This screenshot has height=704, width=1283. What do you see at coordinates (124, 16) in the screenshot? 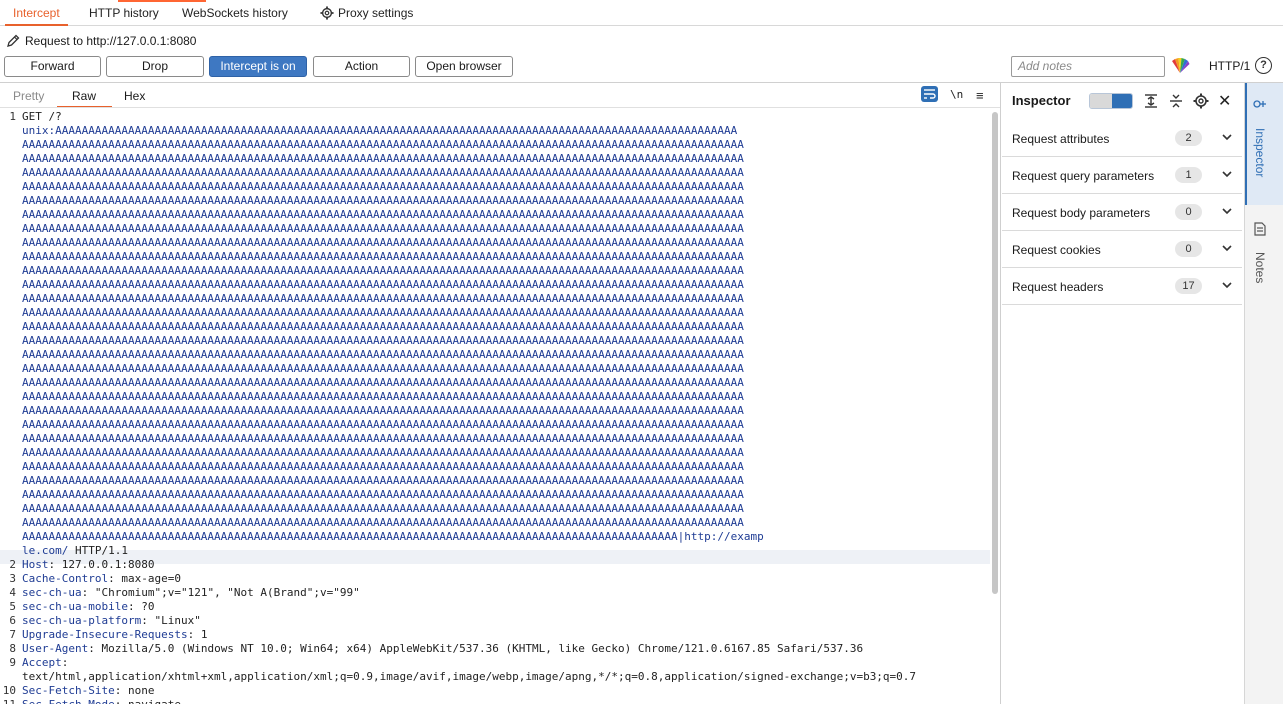
I see `tab-http-history: HTTP history` at bounding box center [124, 16].